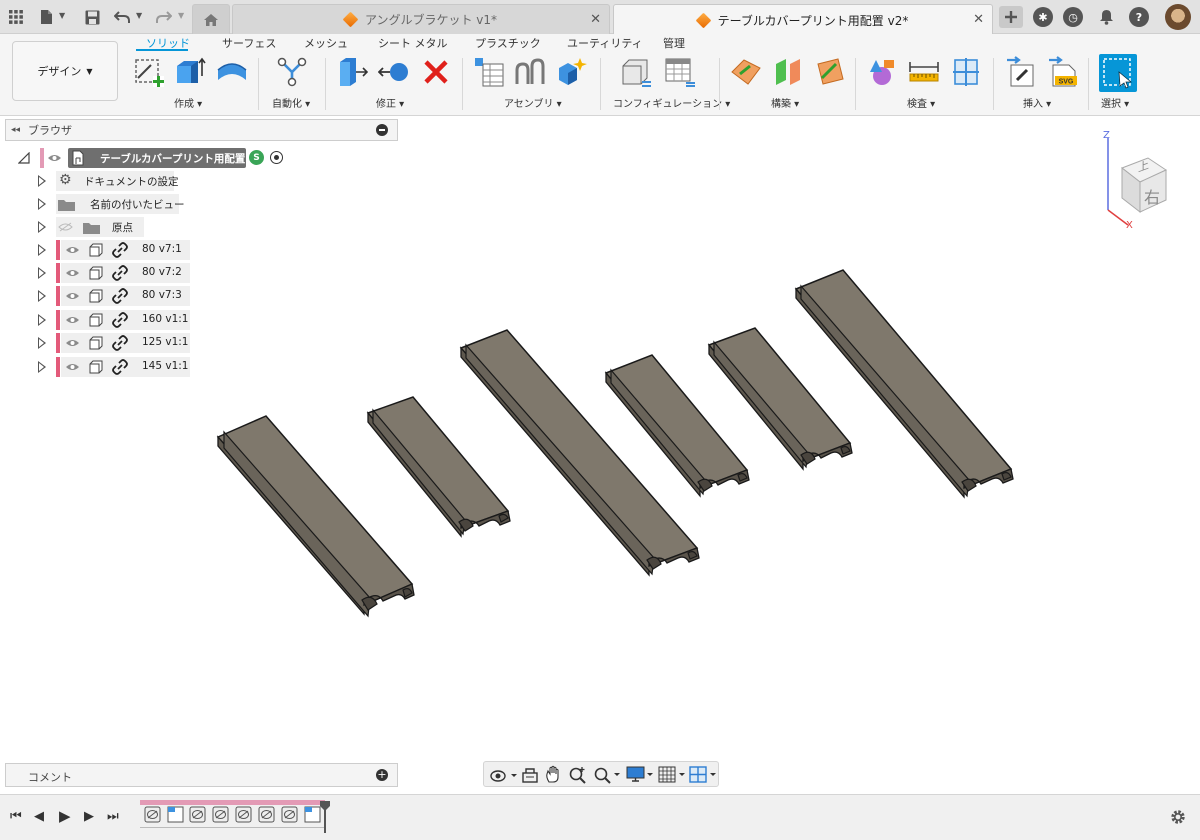 The width and height of the screenshot is (1200, 840). I want to click on select-button, so click(1118, 73).